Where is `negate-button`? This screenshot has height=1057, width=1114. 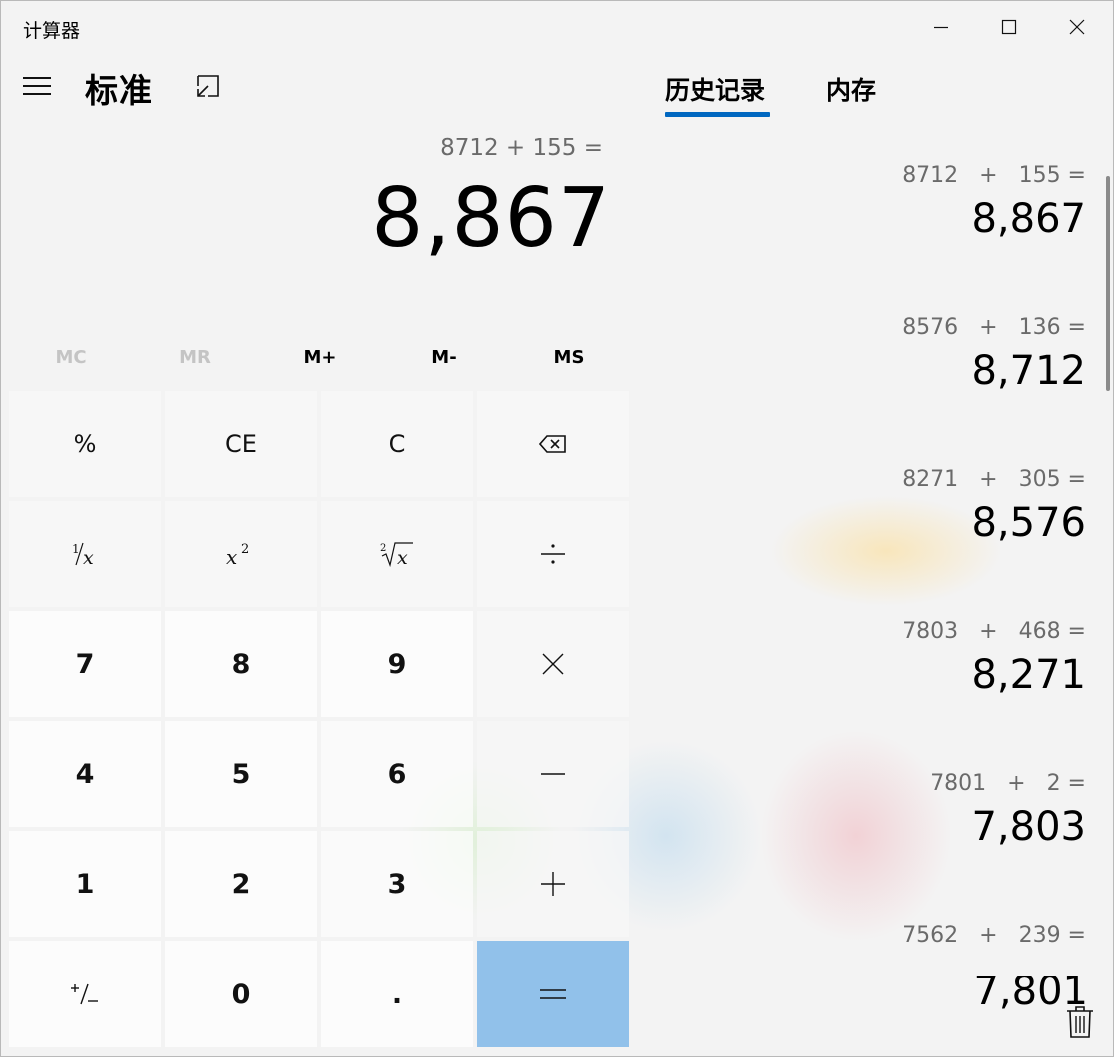 negate-button is located at coordinates (85, 994).